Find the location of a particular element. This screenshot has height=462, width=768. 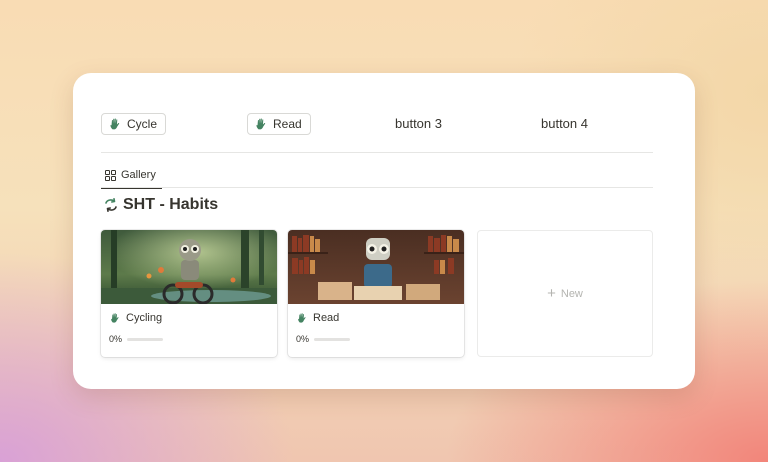

sync-arrows-icon is located at coordinates (111, 205).